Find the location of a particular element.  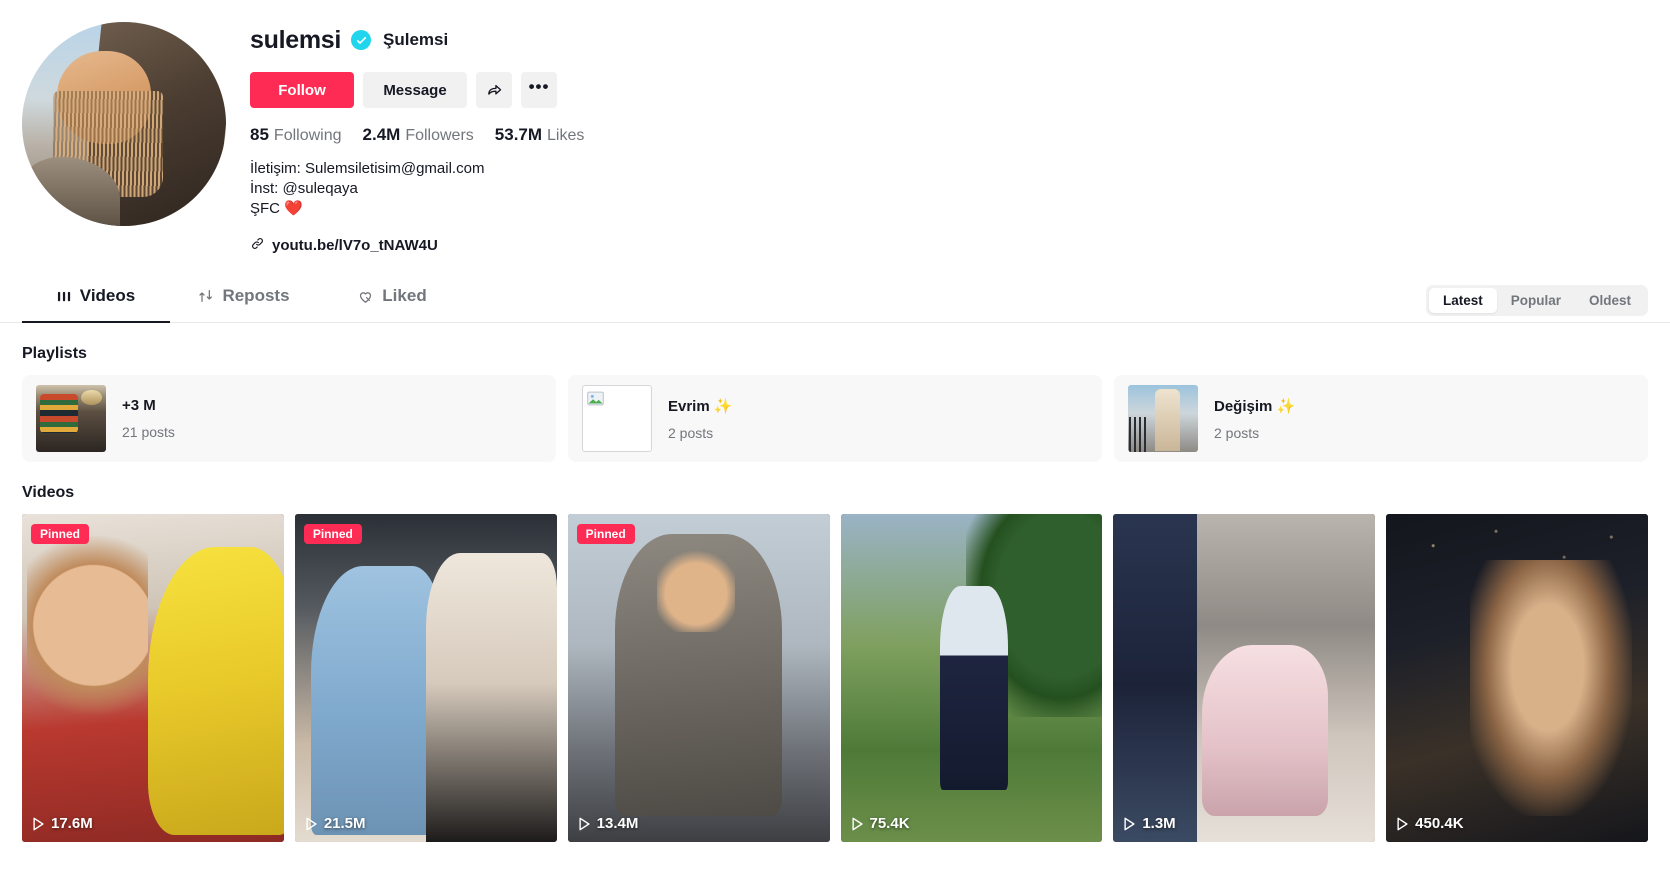

stat-likes-value: 53.7M is located at coordinates (518, 134).